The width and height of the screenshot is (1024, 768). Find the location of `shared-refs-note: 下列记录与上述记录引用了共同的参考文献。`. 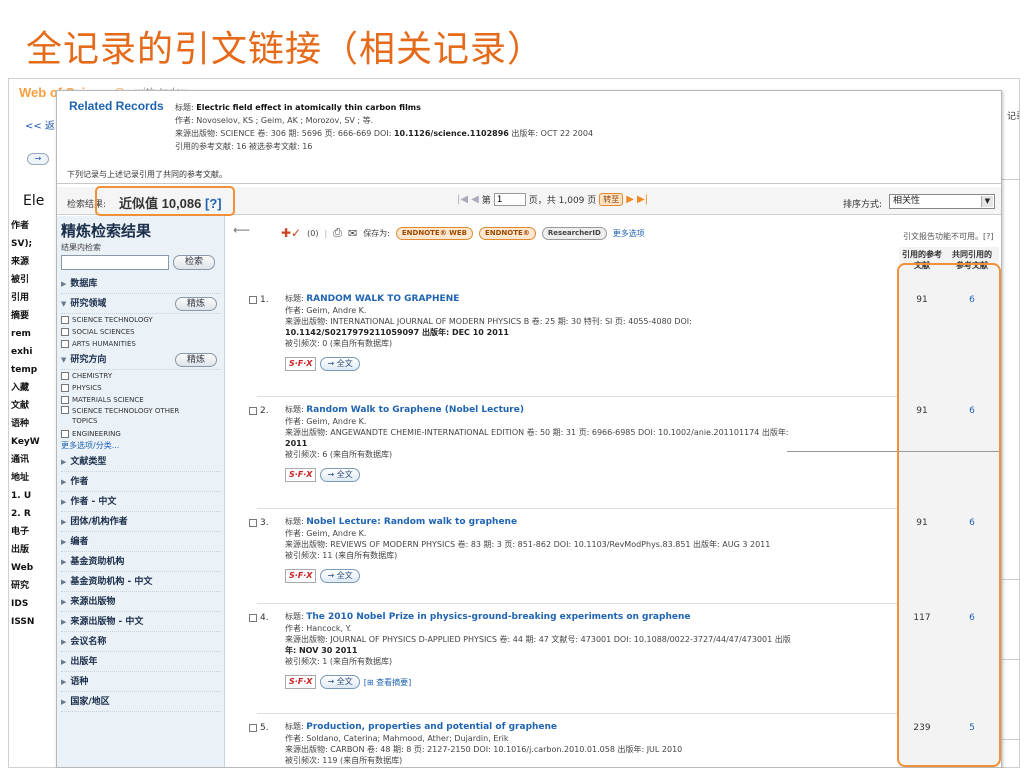

shared-refs-note: 下列记录与上述记录引用了共同的参考文献。 is located at coordinates (147, 174).